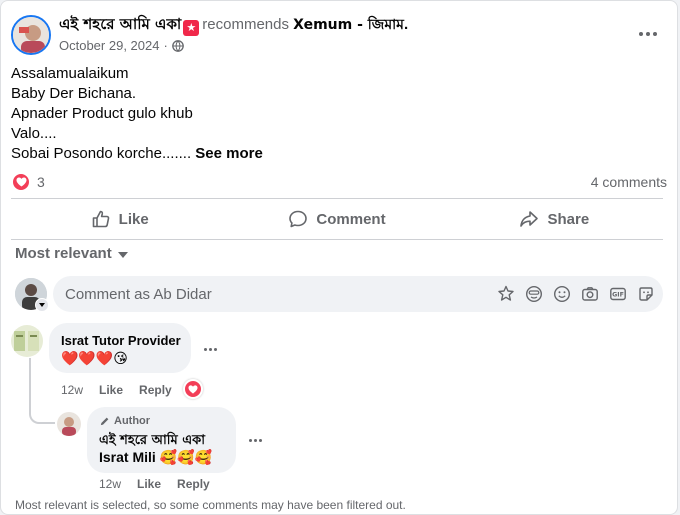 This screenshot has height=515, width=680. I want to click on chevron-down-icon, so click(122, 255).